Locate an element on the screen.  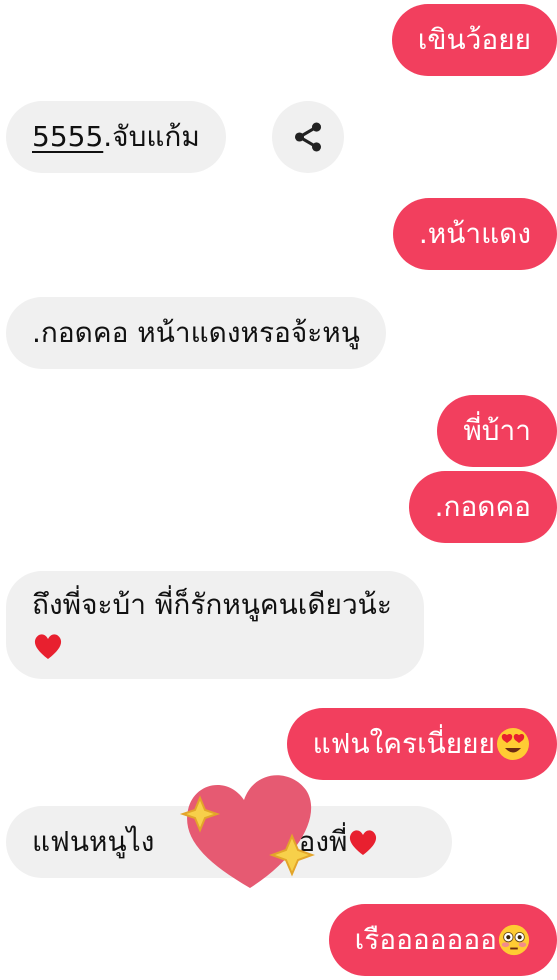
share-button is located at coordinates (308, 137).